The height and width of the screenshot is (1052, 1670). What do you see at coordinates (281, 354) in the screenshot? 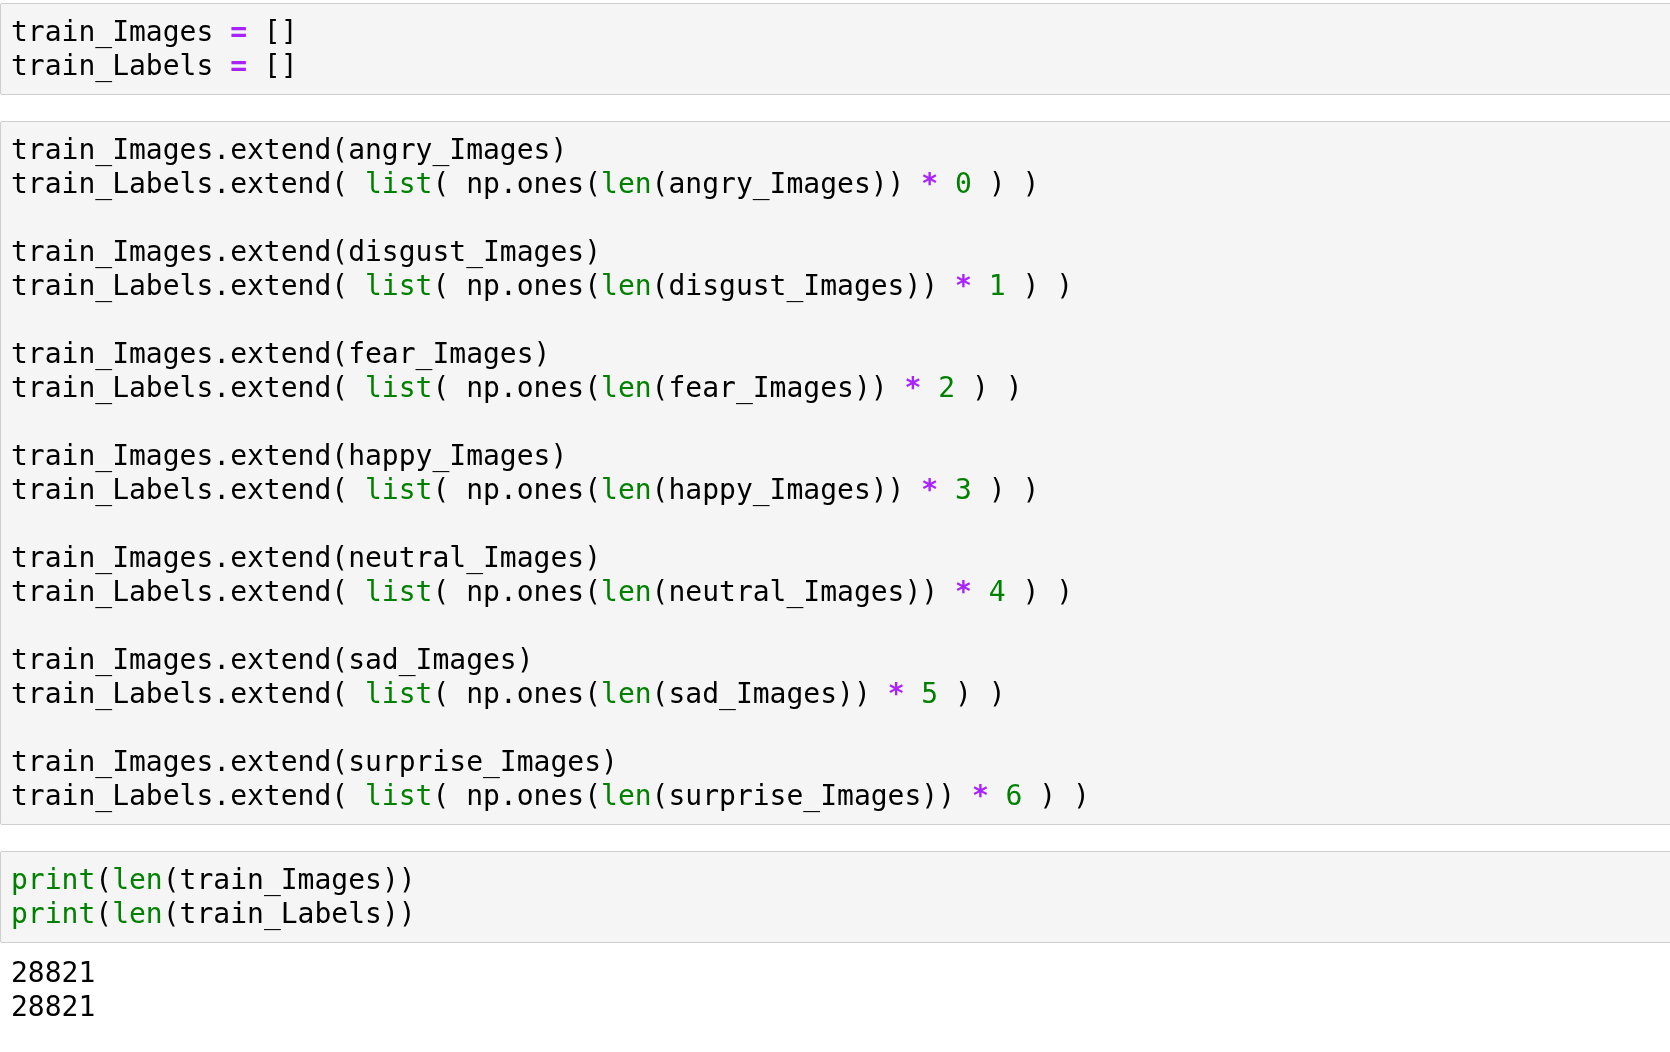
I see `code-line: train_Images.extend(fear_Images)` at bounding box center [281, 354].